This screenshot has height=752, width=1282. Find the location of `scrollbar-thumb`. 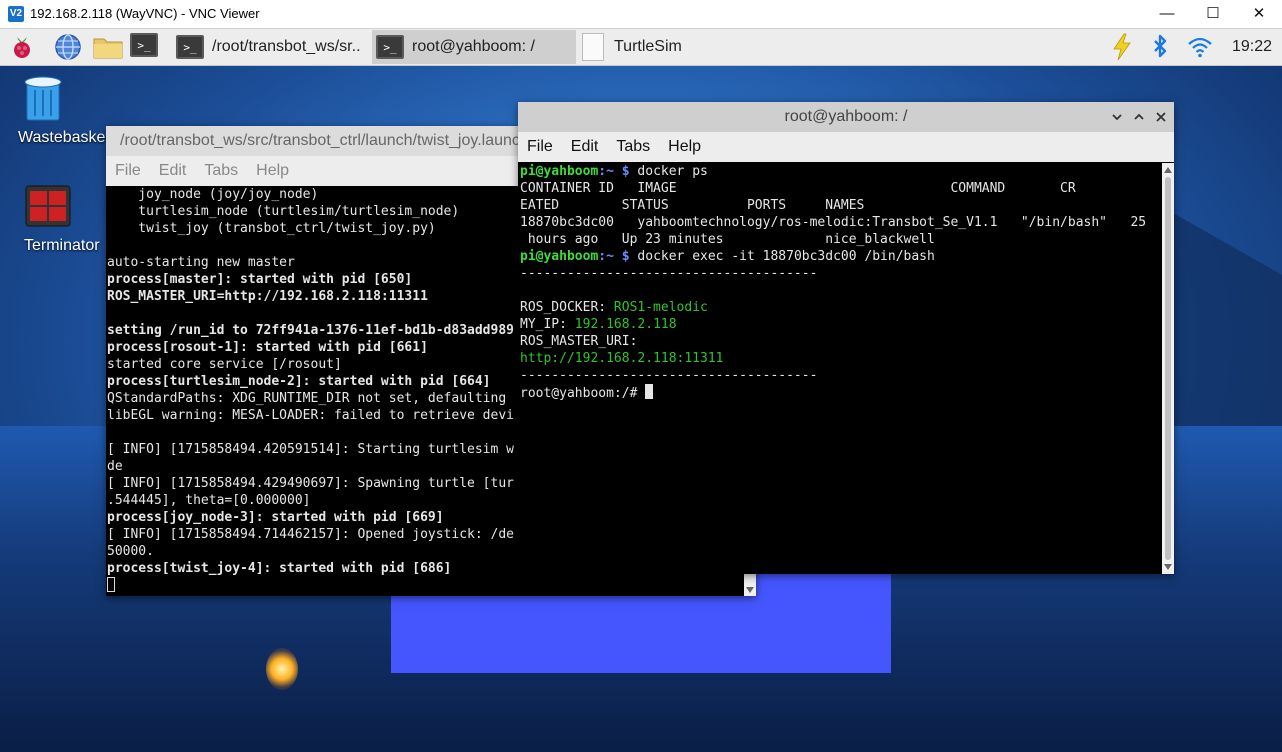

scrollbar-thumb is located at coordinates (1168, 368).